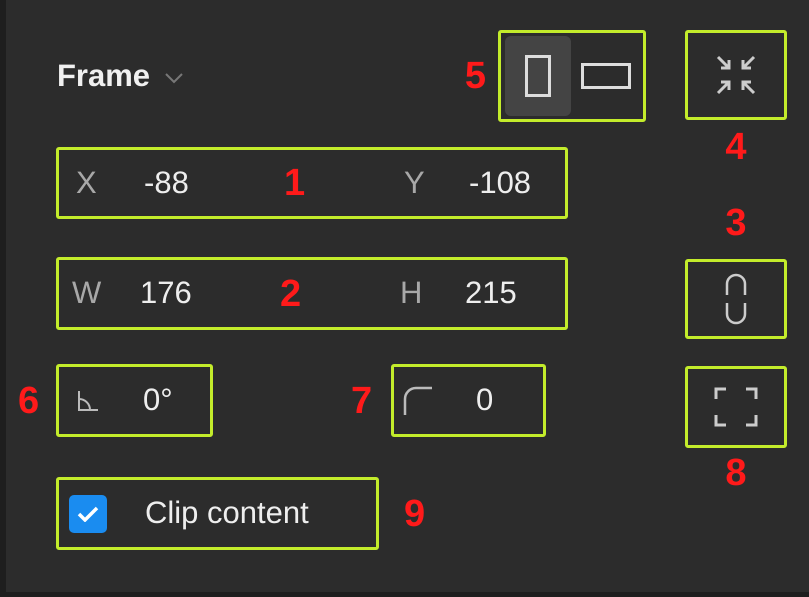 Image resolution: width=809 pixels, height=597 pixels. I want to click on callout-number: 4, so click(736, 147).